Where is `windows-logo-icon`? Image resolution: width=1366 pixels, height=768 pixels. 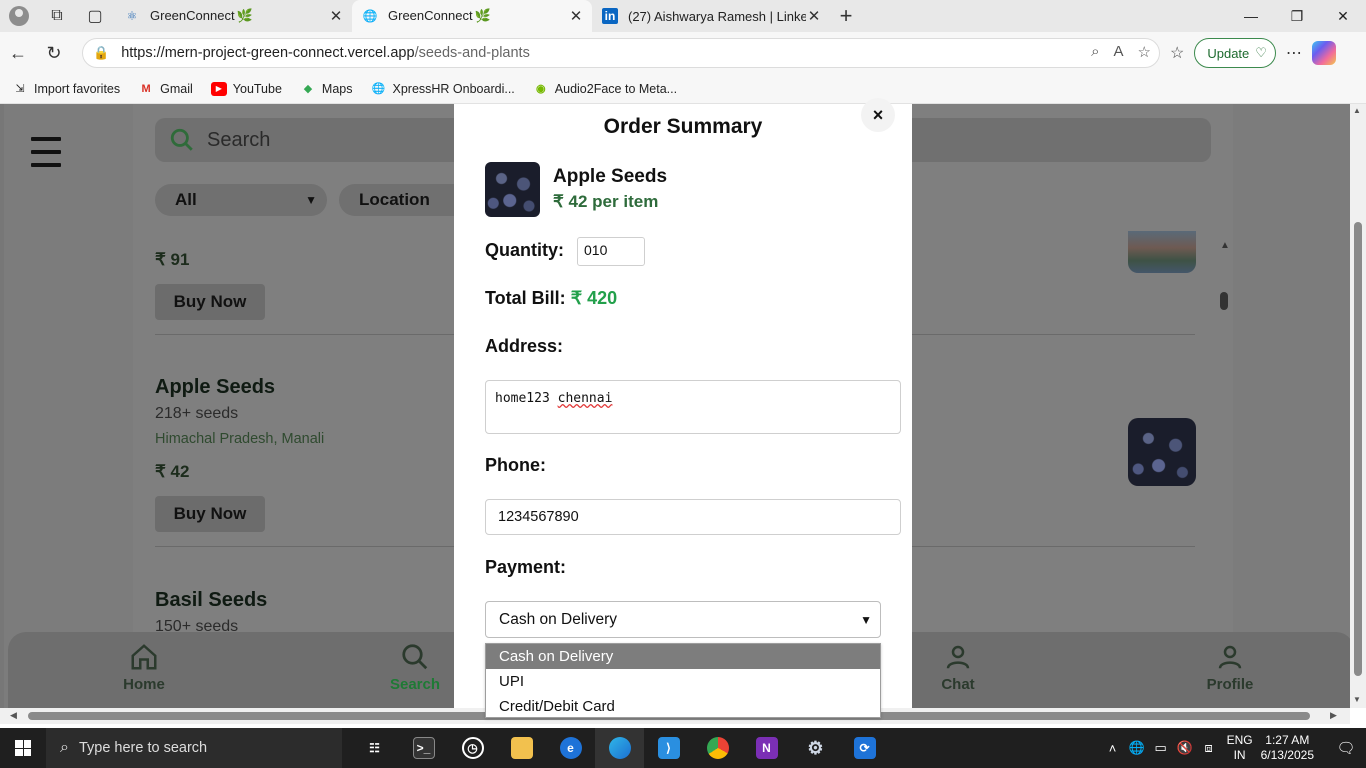 windows-logo-icon is located at coordinates (23, 748).